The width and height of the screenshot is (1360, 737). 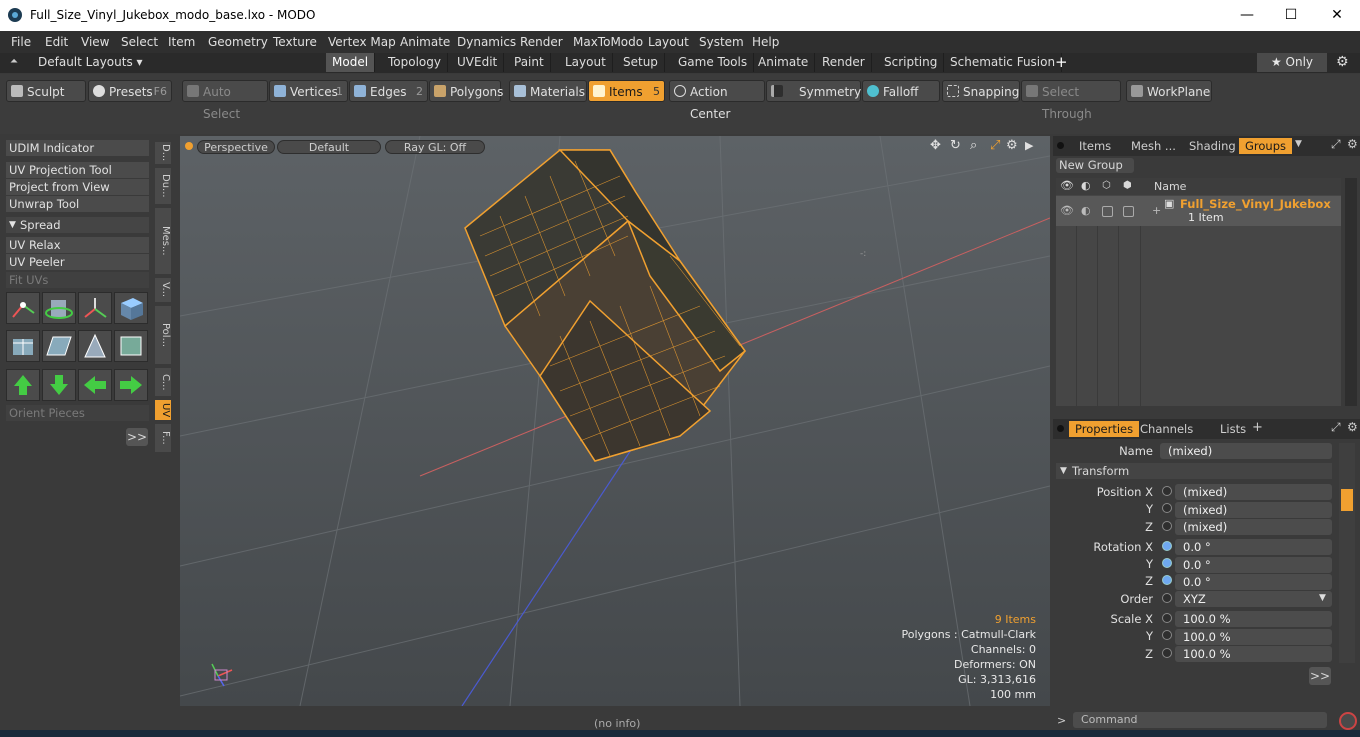 What do you see at coordinates (59, 346) in the screenshot?
I see `uv-planar-icon` at bounding box center [59, 346].